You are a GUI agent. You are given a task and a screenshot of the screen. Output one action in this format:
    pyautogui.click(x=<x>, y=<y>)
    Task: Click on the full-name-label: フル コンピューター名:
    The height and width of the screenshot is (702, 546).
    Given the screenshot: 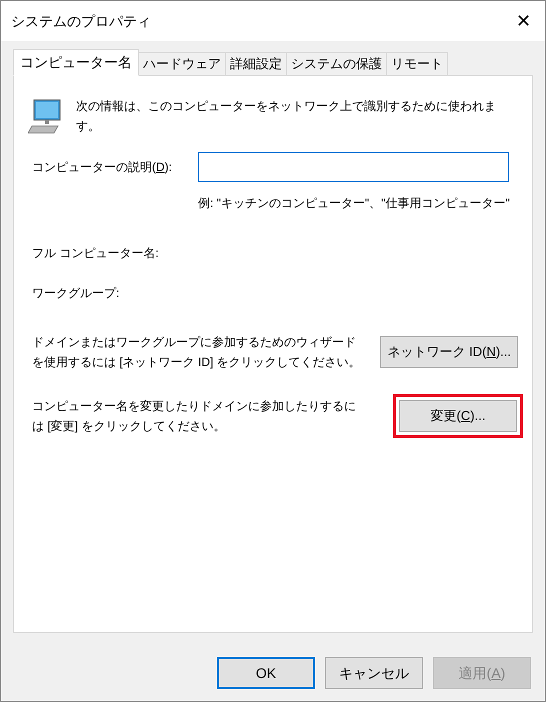 What is the action you would take?
    pyautogui.click(x=96, y=253)
    